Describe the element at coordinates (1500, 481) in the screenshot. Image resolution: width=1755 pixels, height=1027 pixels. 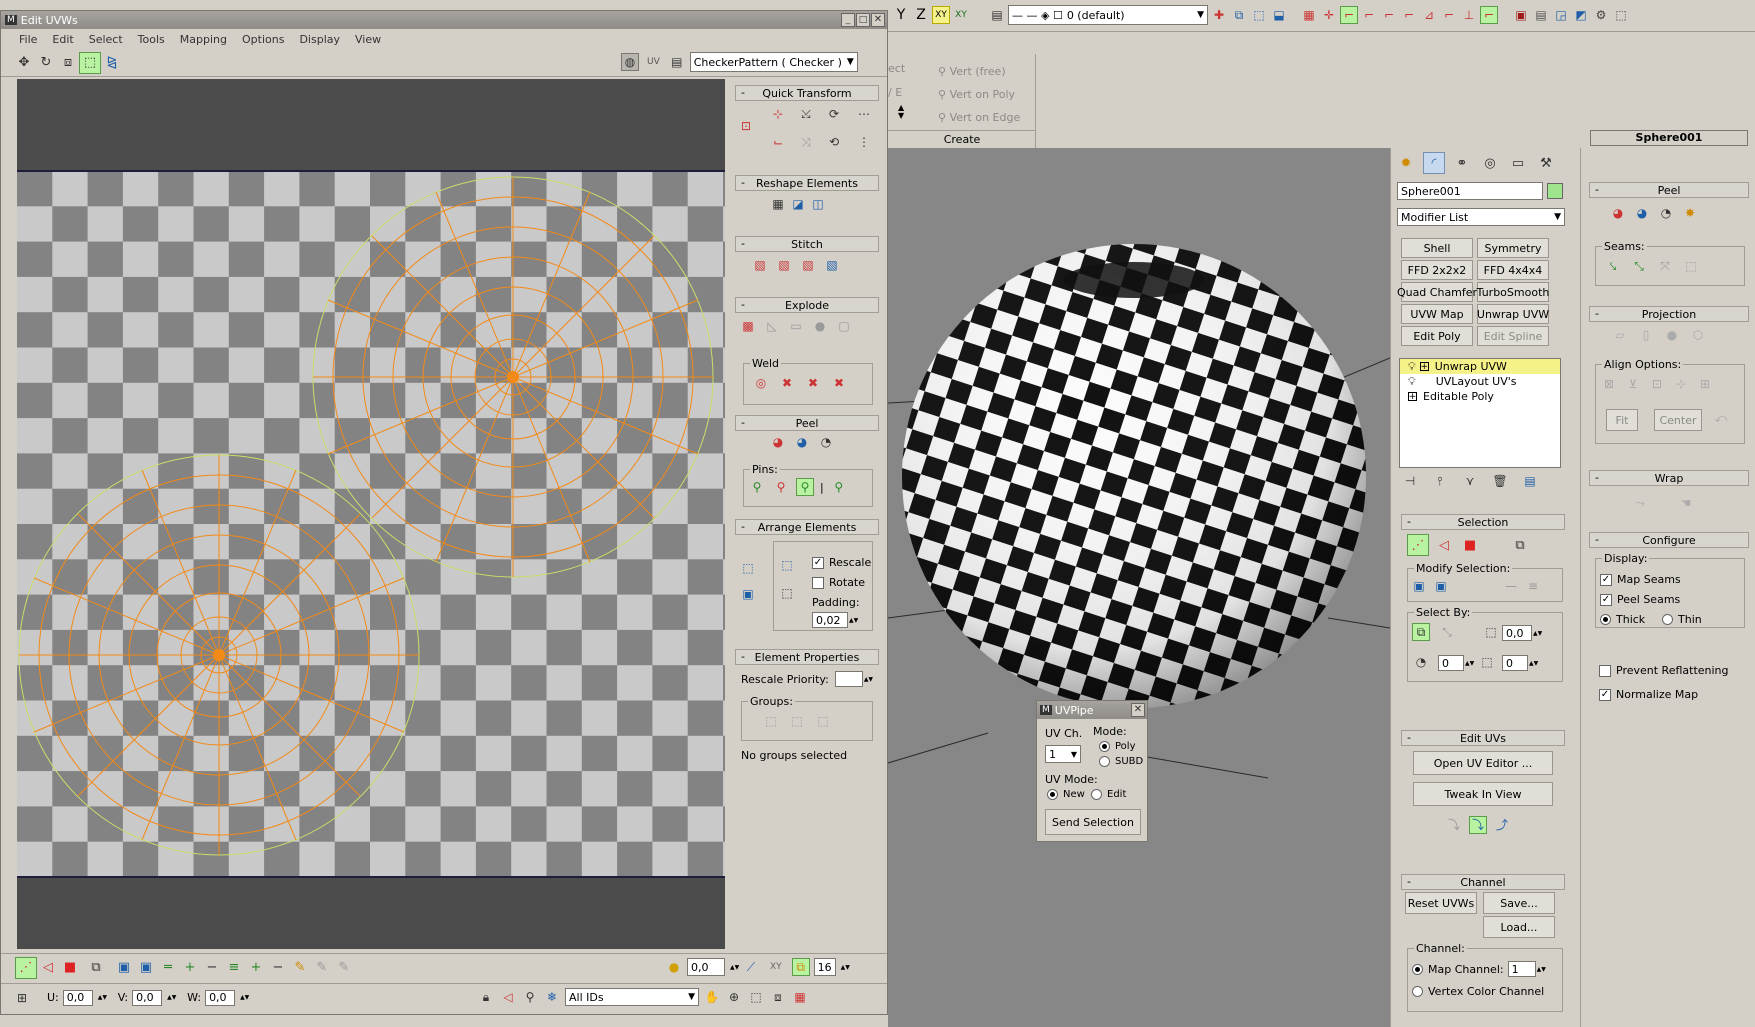
I see `remove-modifier-icon: 🗑︎` at that location.